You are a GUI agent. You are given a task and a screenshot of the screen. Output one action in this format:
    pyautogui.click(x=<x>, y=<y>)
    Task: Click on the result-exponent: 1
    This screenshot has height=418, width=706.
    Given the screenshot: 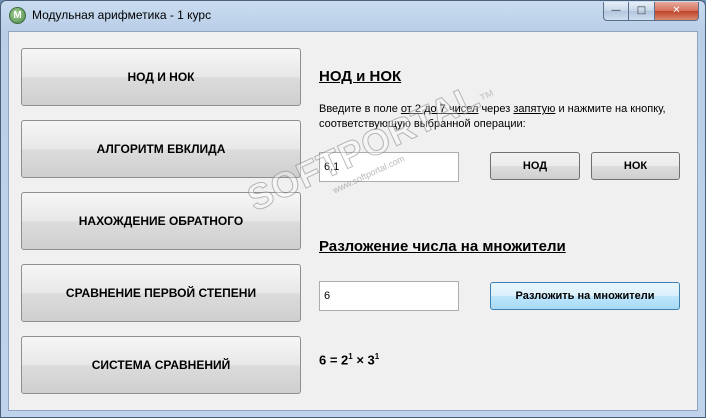 What is the action you would take?
    pyautogui.click(x=377, y=356)
    